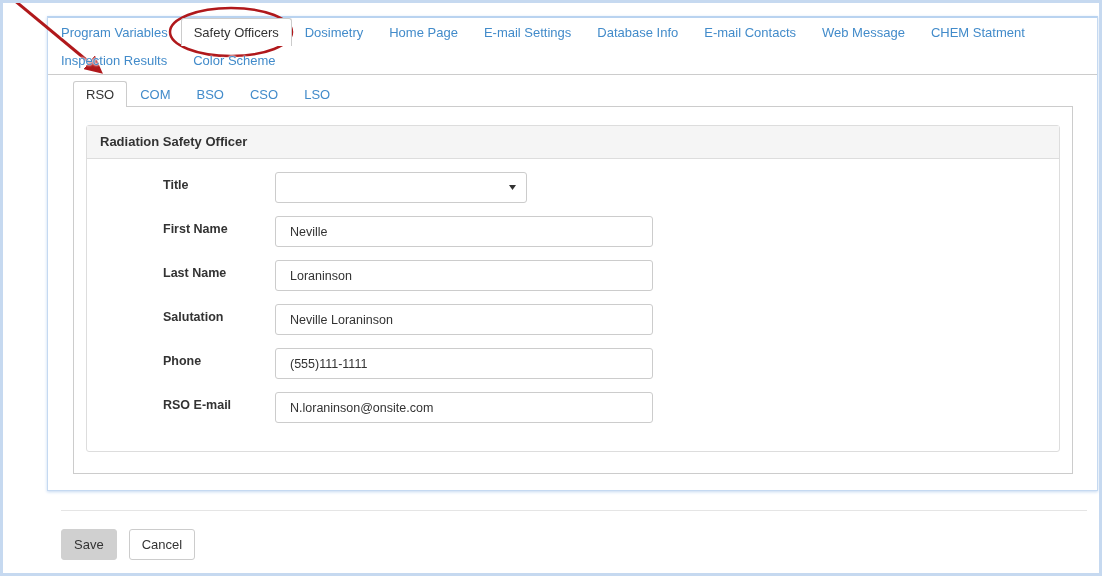  What do you see at coordinates (176, 184) in the screenshot?
I see `field-label: Title` at bounding box center [176, 184].